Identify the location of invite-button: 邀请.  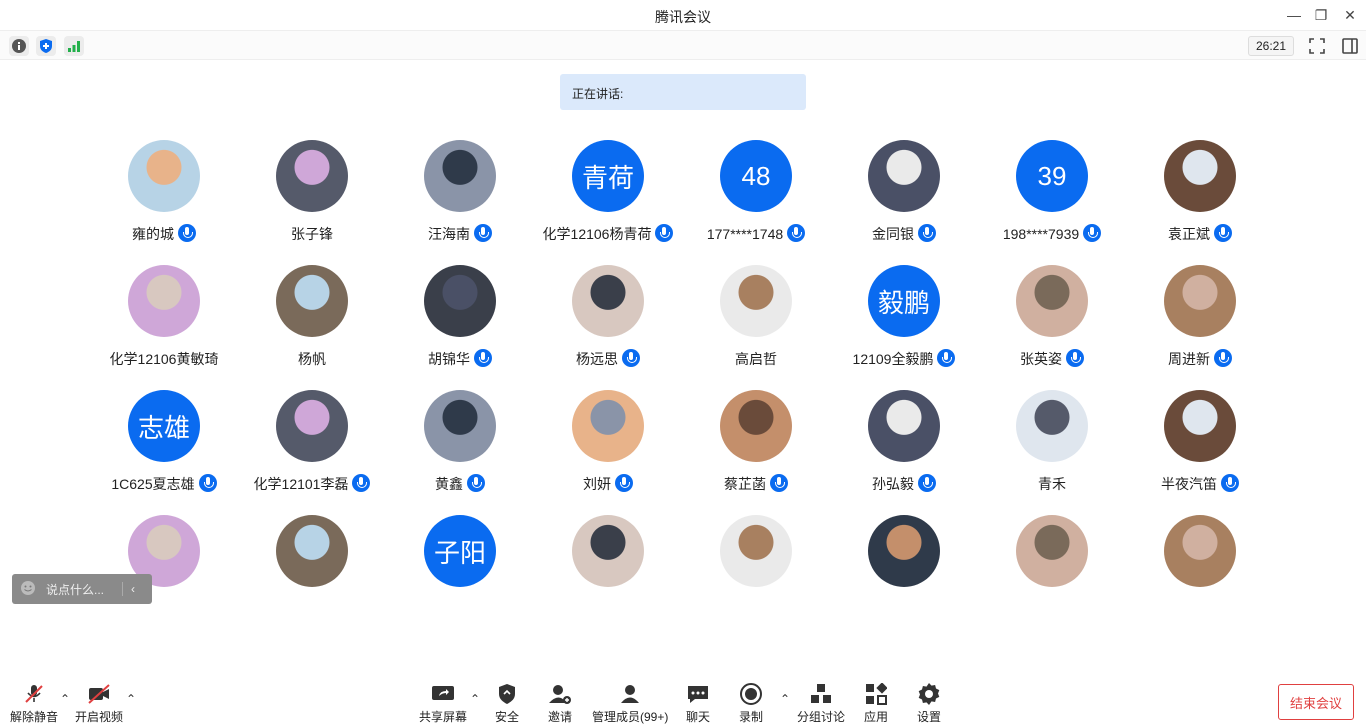
(560, 703).